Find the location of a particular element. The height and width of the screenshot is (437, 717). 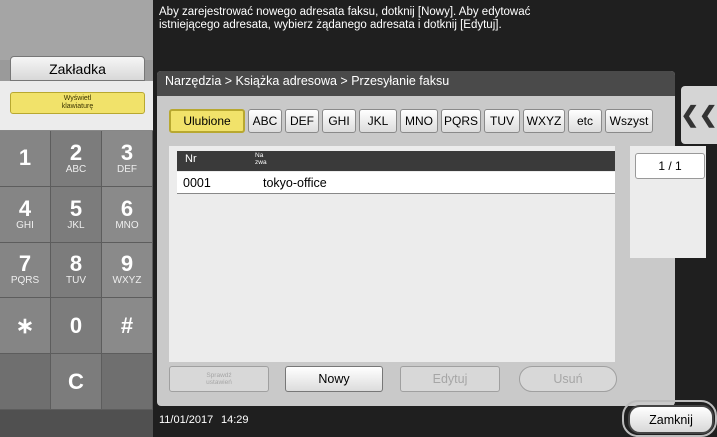

key-letters: WXYZ is located at coordinates (127, 281).